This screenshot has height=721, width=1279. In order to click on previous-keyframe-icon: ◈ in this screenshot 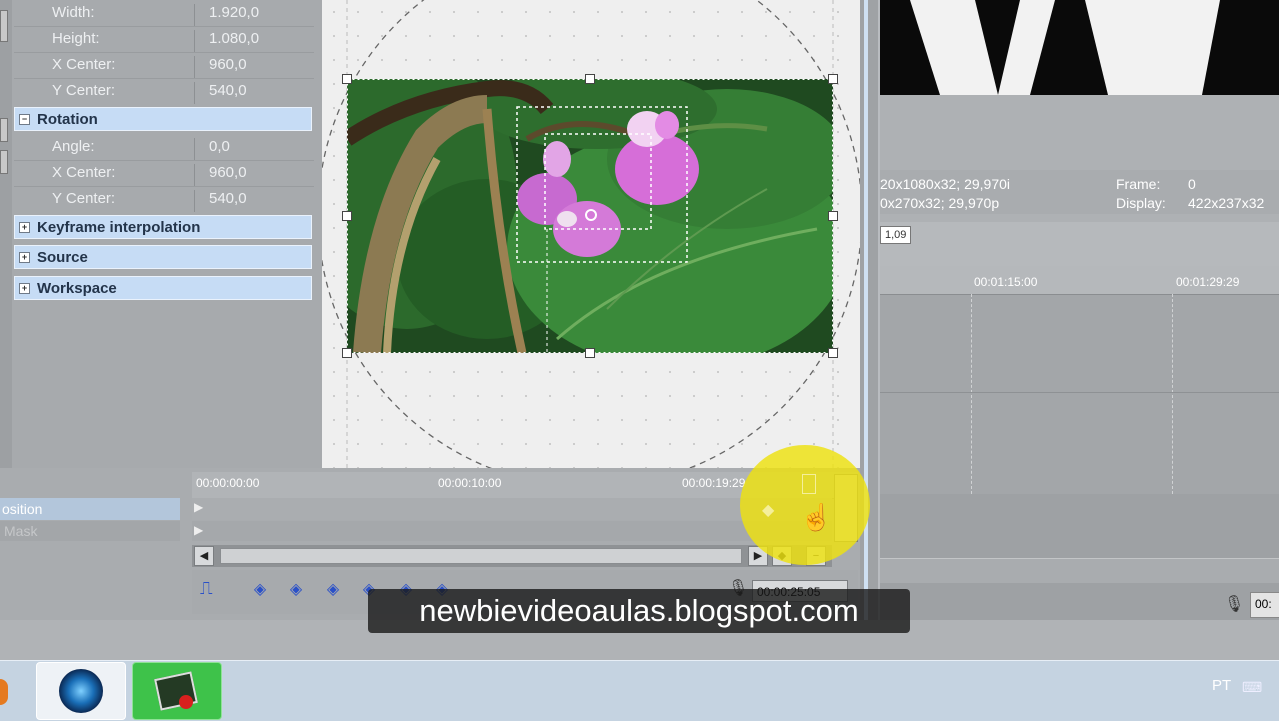, I will do `click(296, 590)`.